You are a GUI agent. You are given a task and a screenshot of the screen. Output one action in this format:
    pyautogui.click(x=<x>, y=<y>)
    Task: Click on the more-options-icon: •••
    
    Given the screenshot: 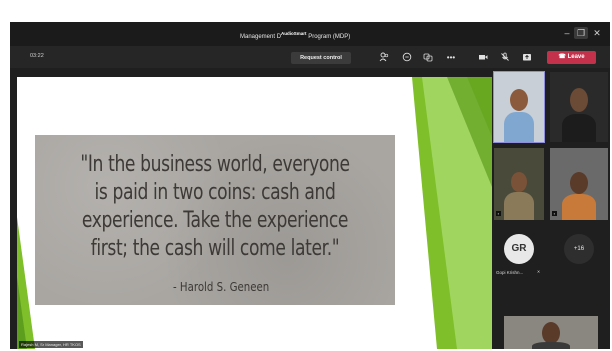 What is the action you would take?
    pyautogui.click(x=451, y=58)
    